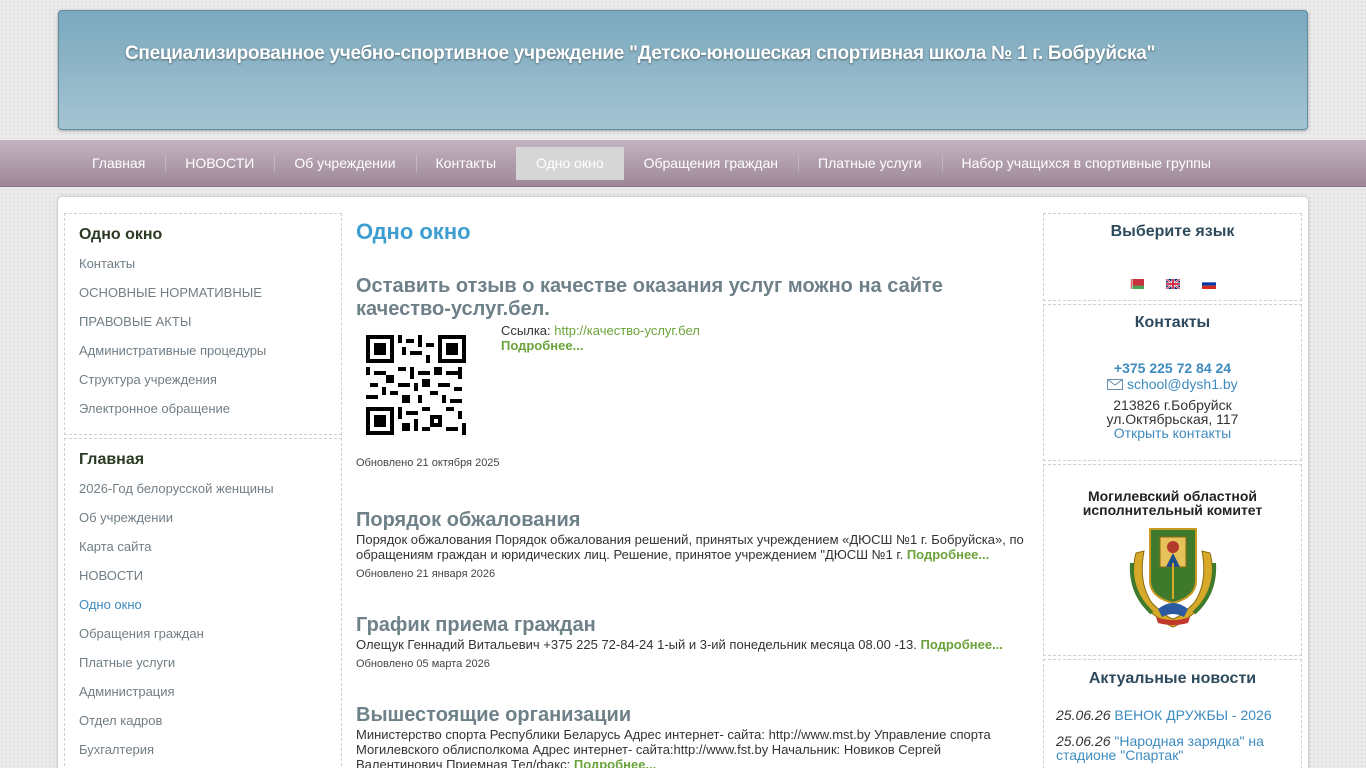 This screenshot has width=1366, height=768. I want to click on news-date: 25.06.26, so click(1083, 715).